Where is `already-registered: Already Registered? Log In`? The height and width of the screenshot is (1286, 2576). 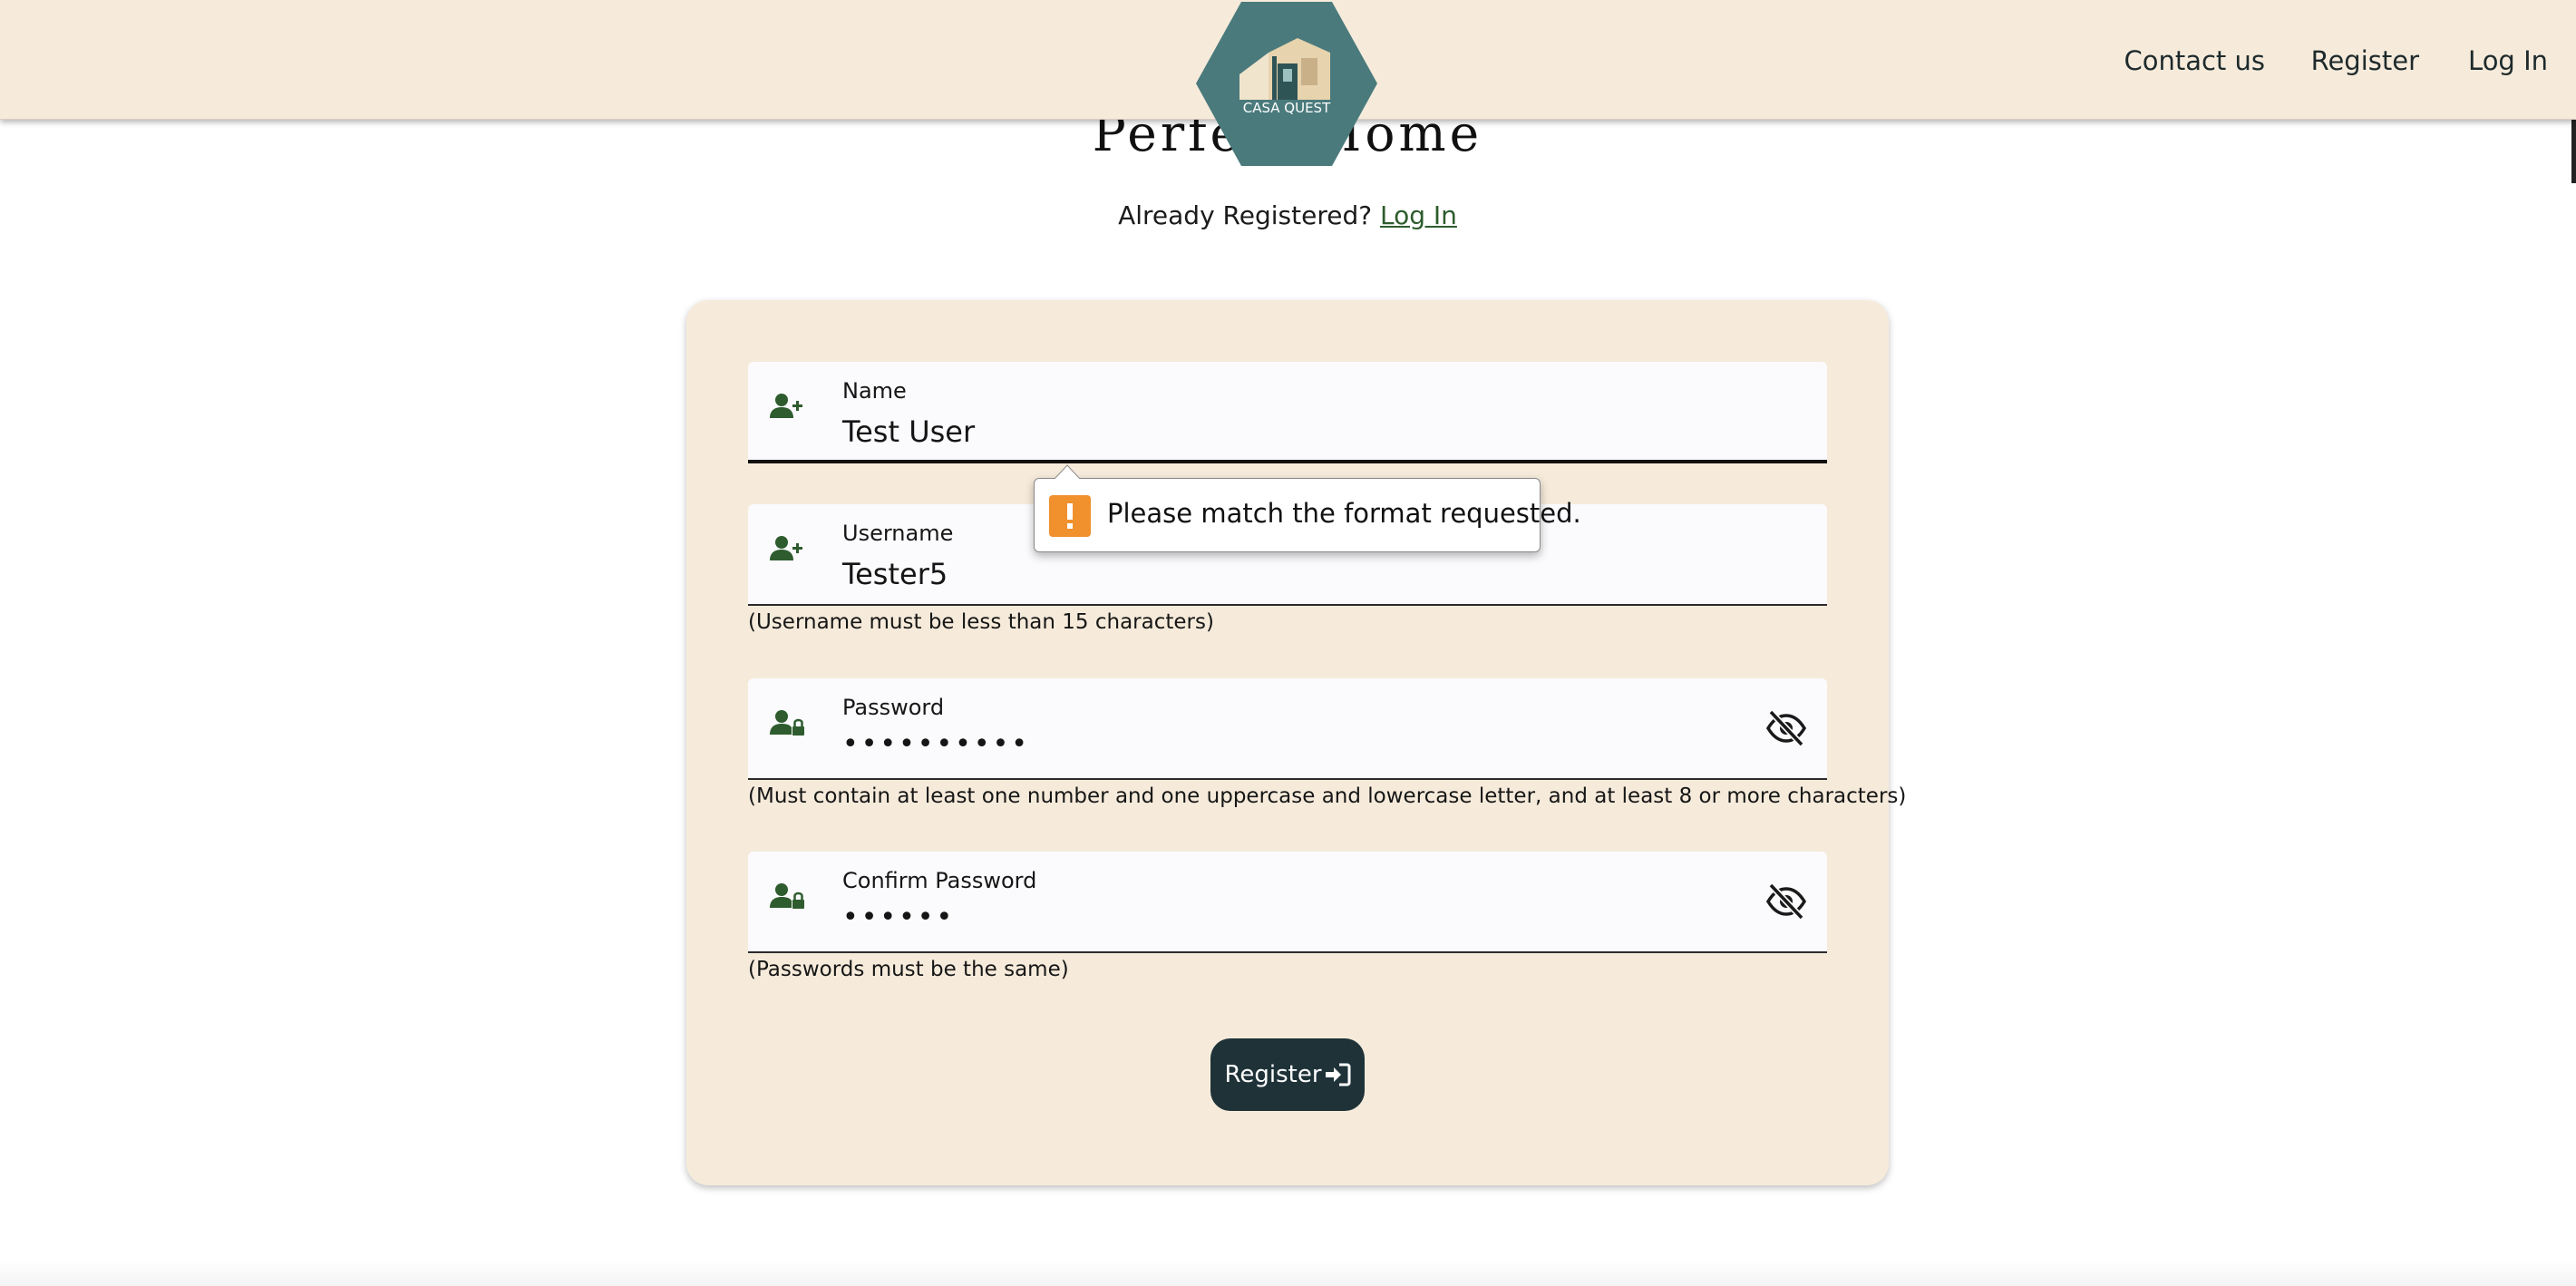
already-registered: Already Registered? Log In is located at coordinates (1287, 215).